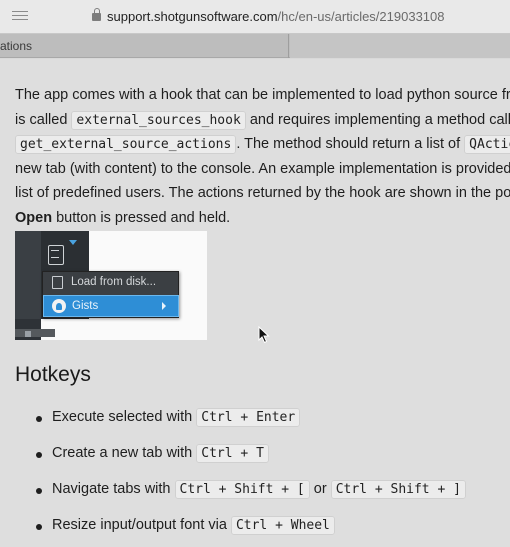 The height and width of the screenshot is (547, 510). I want to click on keyboard-shortcut: Ctrl + Enter, so click(248, 417).